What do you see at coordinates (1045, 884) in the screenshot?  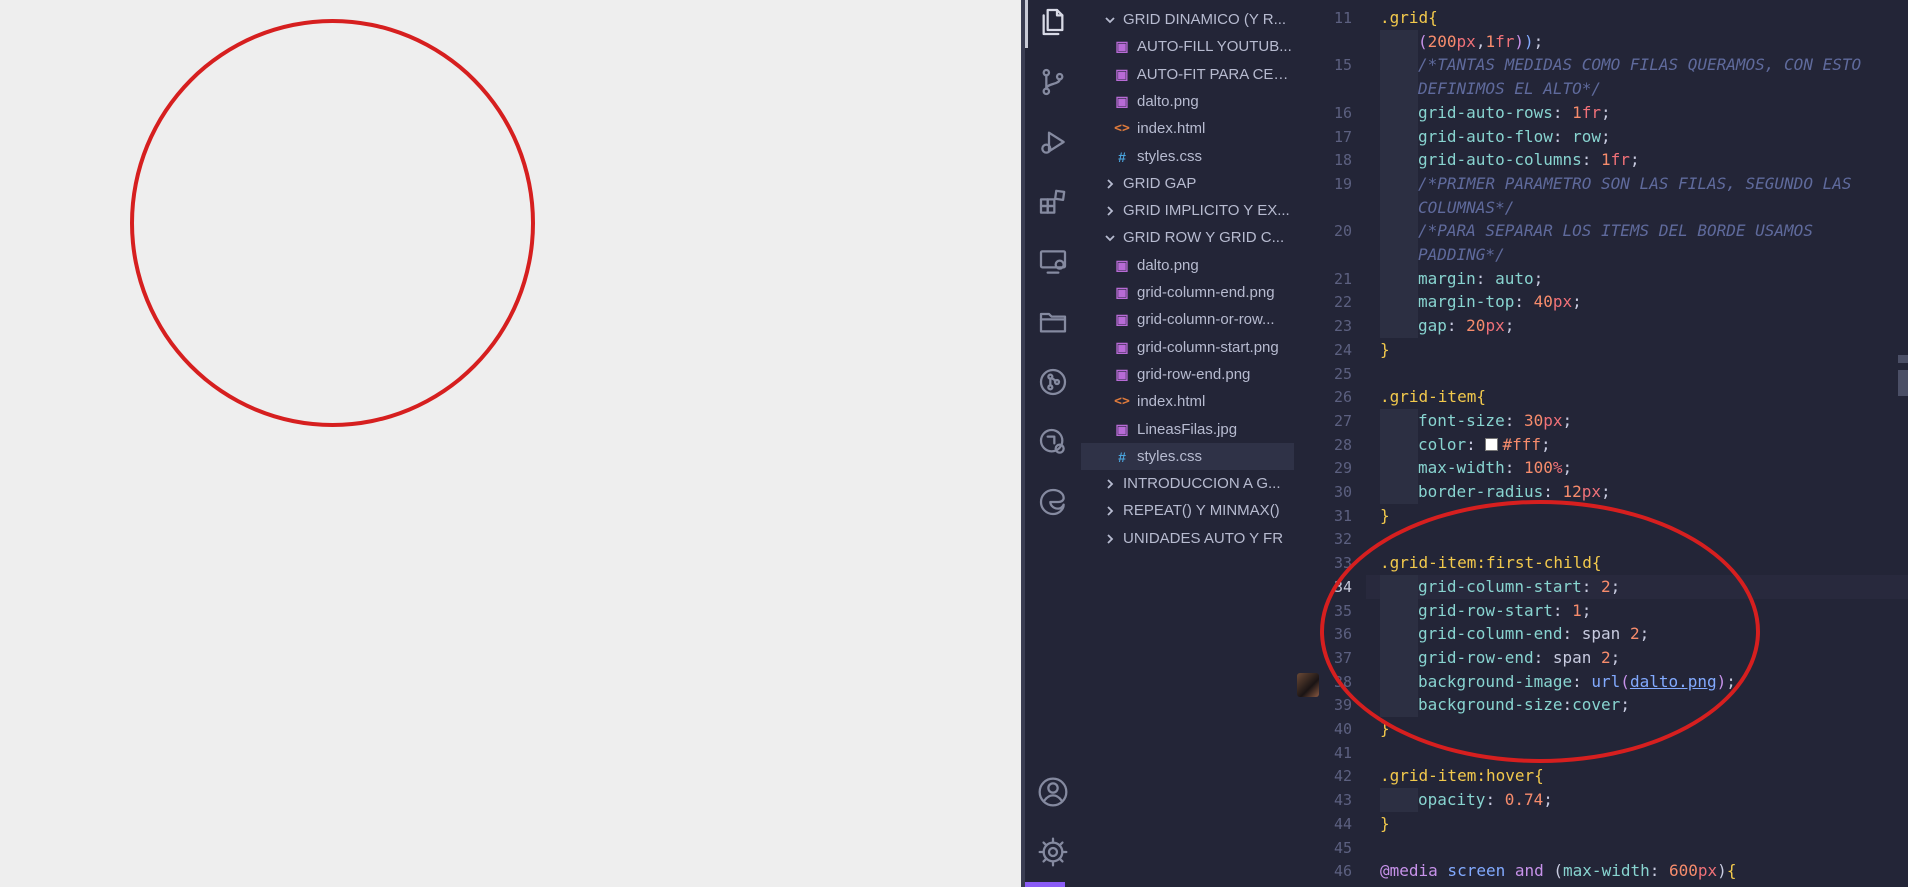 I see `activity-accent-bar` at bounding box center [1045, 884].